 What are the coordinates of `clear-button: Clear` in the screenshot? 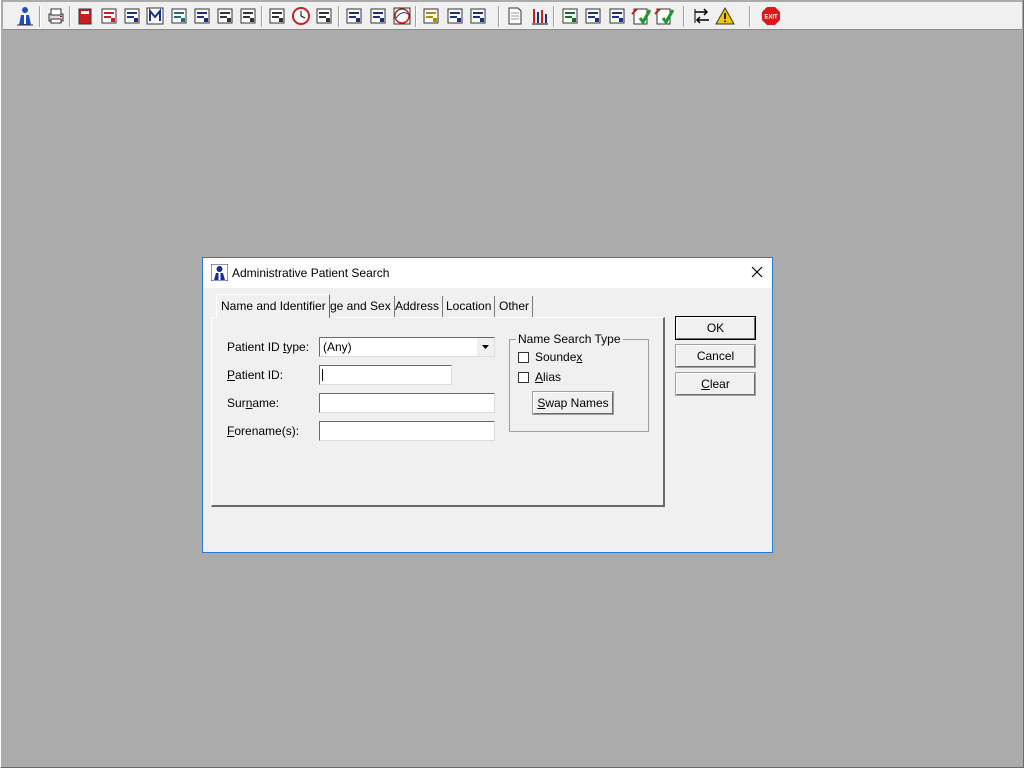 It's located at (715, 384).